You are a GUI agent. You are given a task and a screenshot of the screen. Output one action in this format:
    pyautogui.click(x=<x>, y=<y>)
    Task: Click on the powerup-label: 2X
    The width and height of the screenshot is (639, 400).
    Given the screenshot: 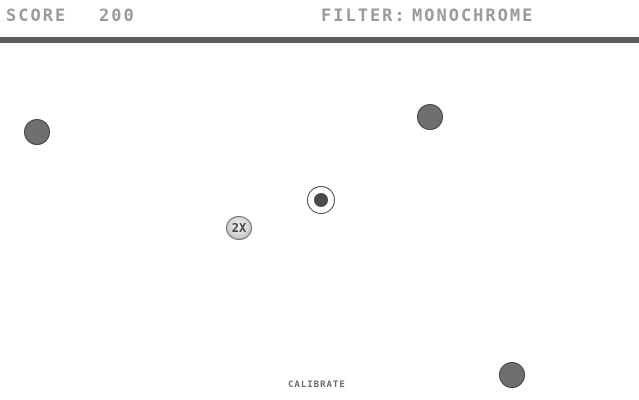 What is the action you would take?
    pyautogui.click(x=239, y=228)
    